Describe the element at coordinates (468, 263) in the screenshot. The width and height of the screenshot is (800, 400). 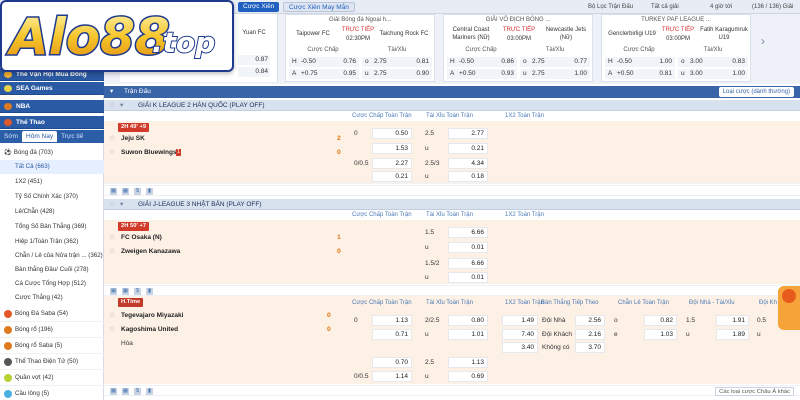
I see `odd-cell: 6.66` at that location.